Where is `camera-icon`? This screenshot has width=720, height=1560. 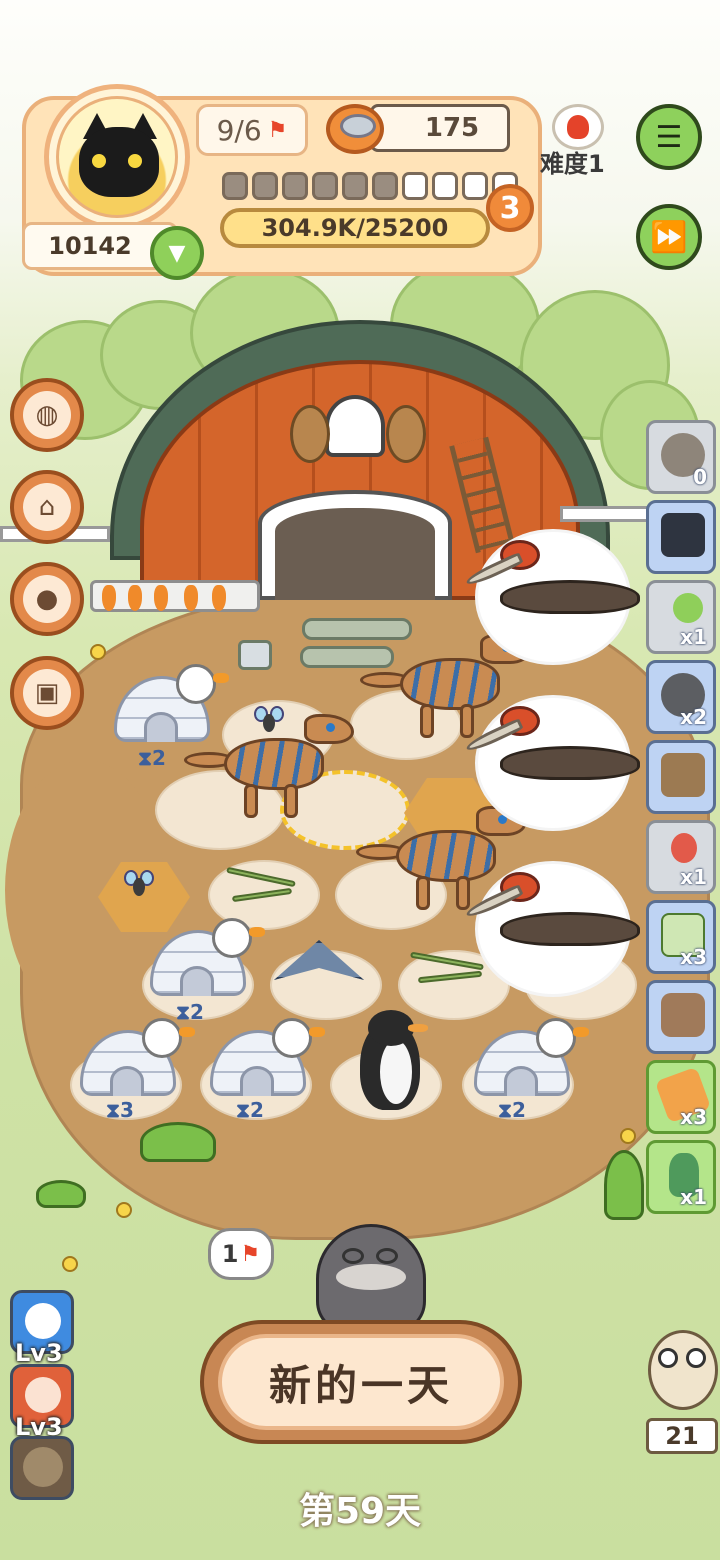 camera-icon is located at coordinates (683, 535).